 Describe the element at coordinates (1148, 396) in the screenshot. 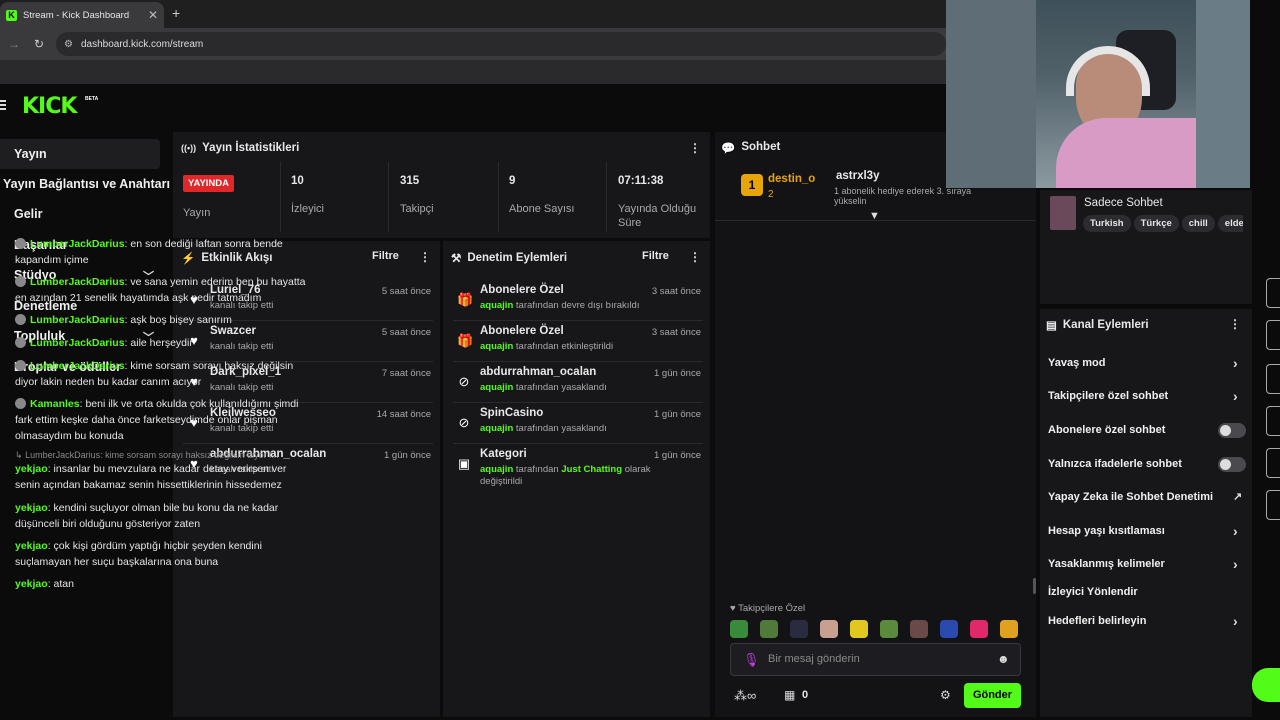

I see `followers-only-item: Takipçilere özel sohbet` at that location.